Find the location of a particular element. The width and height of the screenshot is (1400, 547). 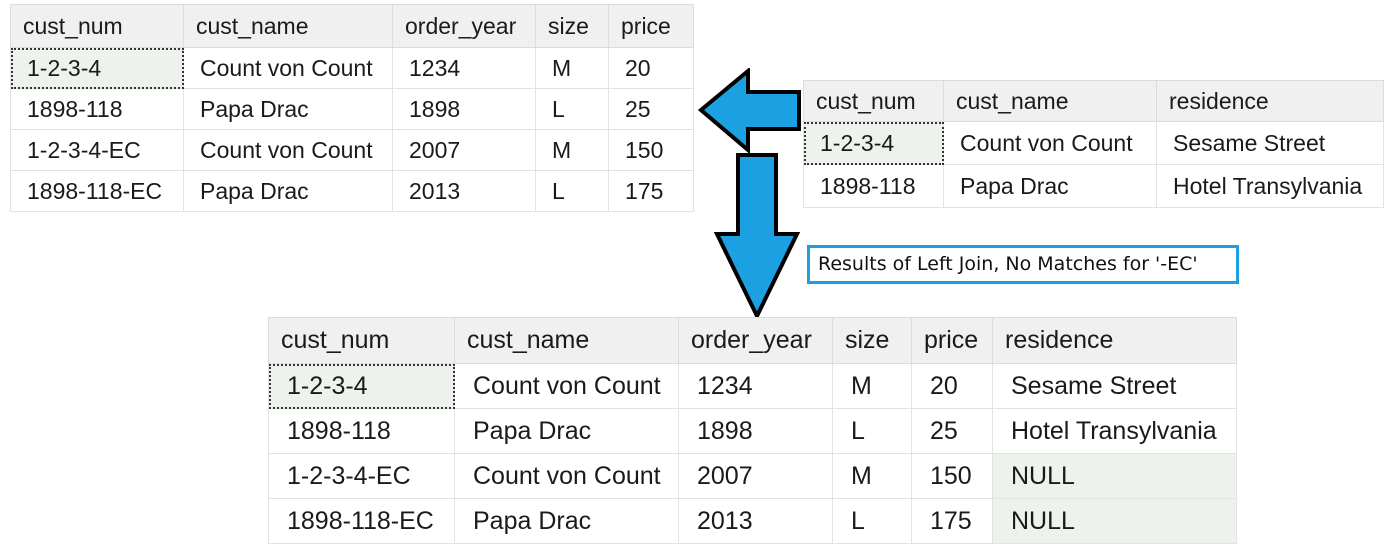

table-row: 1898-118 Papa Drac Hotel Transylvania is located at coordinates (1093, 186).